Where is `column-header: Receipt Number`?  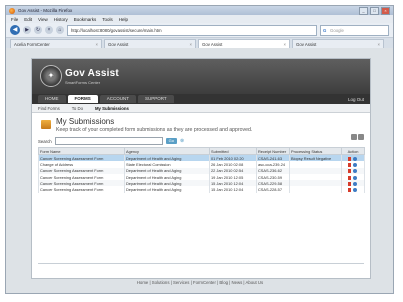
column-header: Receipt Number is located at coordinates (273, 151).